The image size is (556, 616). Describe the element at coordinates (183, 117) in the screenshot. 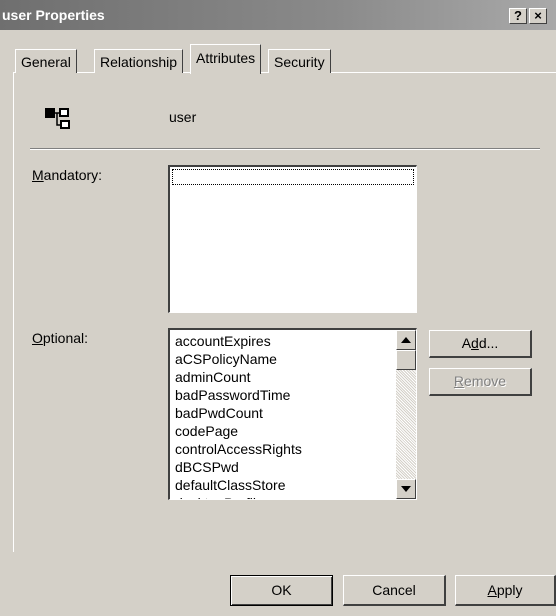

I see `class-name: user` at that location.